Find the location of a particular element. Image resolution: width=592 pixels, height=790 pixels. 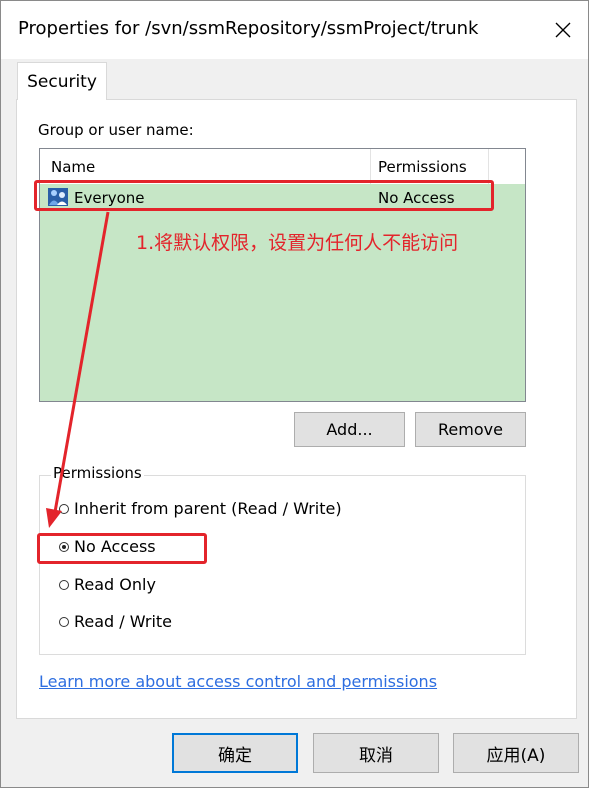

column-header-name: Name is located at coordinates (205, 166).